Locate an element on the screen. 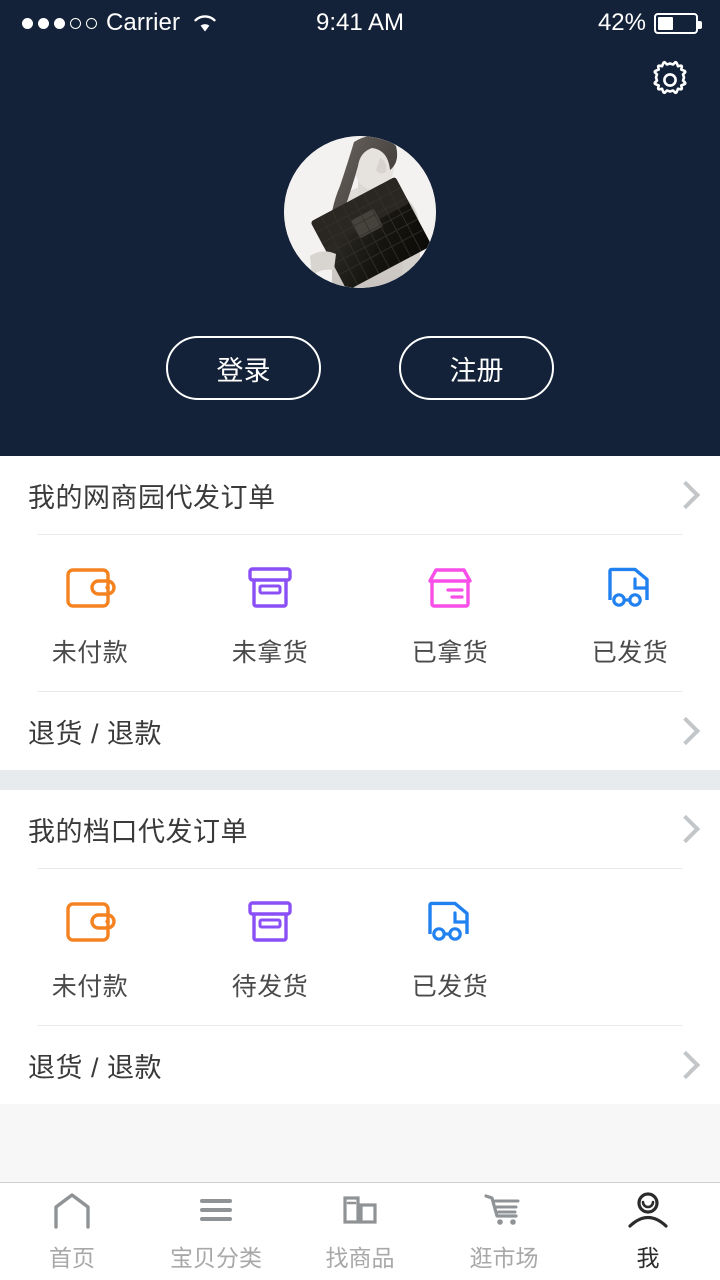 This screenshot has width=720, height=1280. section-title-row: 我的网商园代发订单 is located at coordinates (360, 495).